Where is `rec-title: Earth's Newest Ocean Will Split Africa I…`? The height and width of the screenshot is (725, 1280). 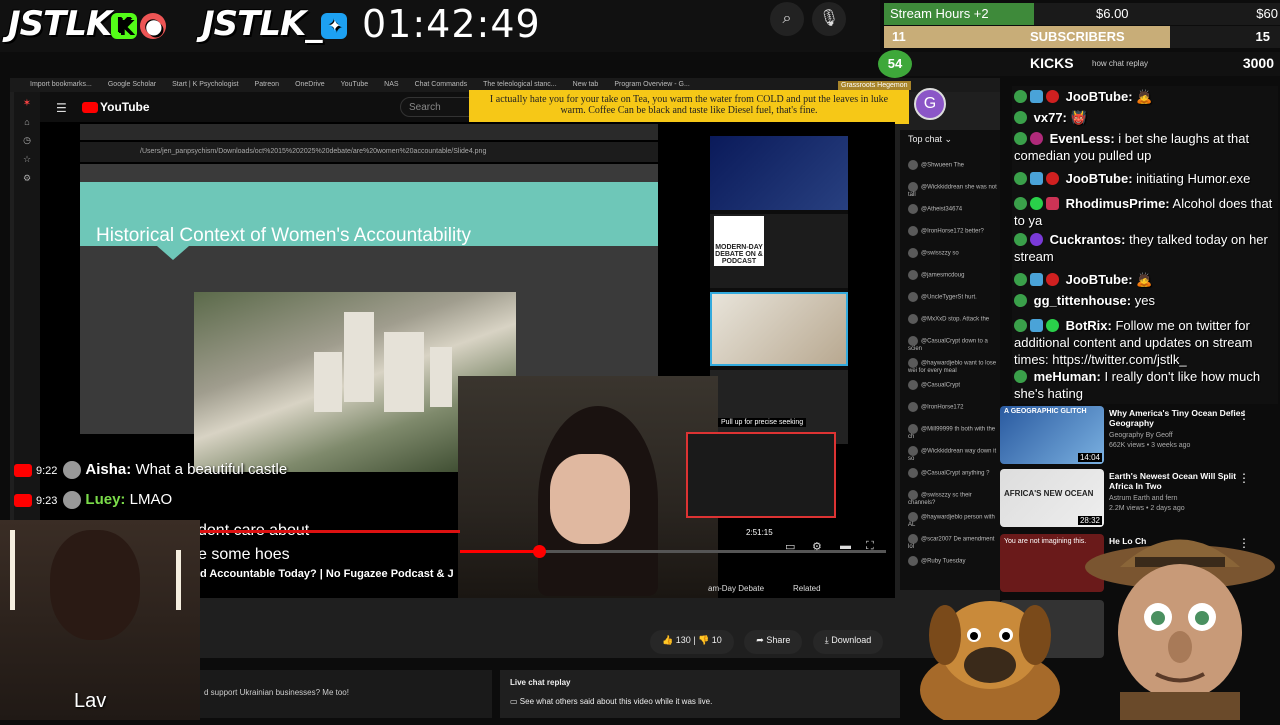
rec-title: Earth's Newest Ocean Will Split Africa I… is located at coordinates (1173, 481).